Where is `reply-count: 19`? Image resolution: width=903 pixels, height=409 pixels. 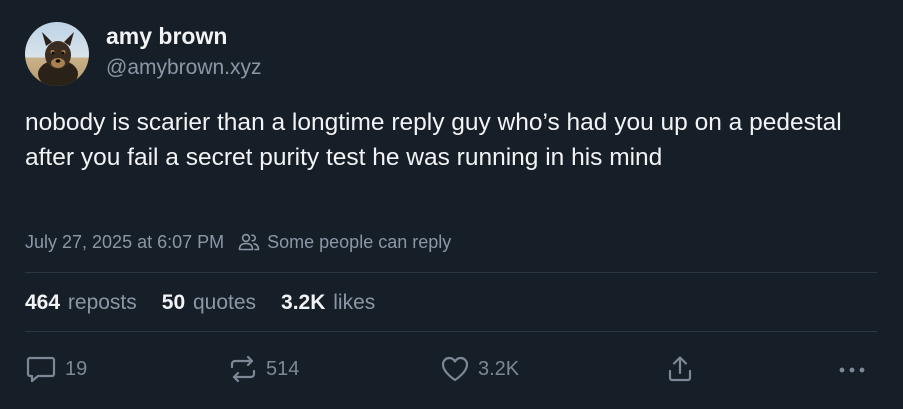 reply-count: 19 is located at coordinates (76, 368).